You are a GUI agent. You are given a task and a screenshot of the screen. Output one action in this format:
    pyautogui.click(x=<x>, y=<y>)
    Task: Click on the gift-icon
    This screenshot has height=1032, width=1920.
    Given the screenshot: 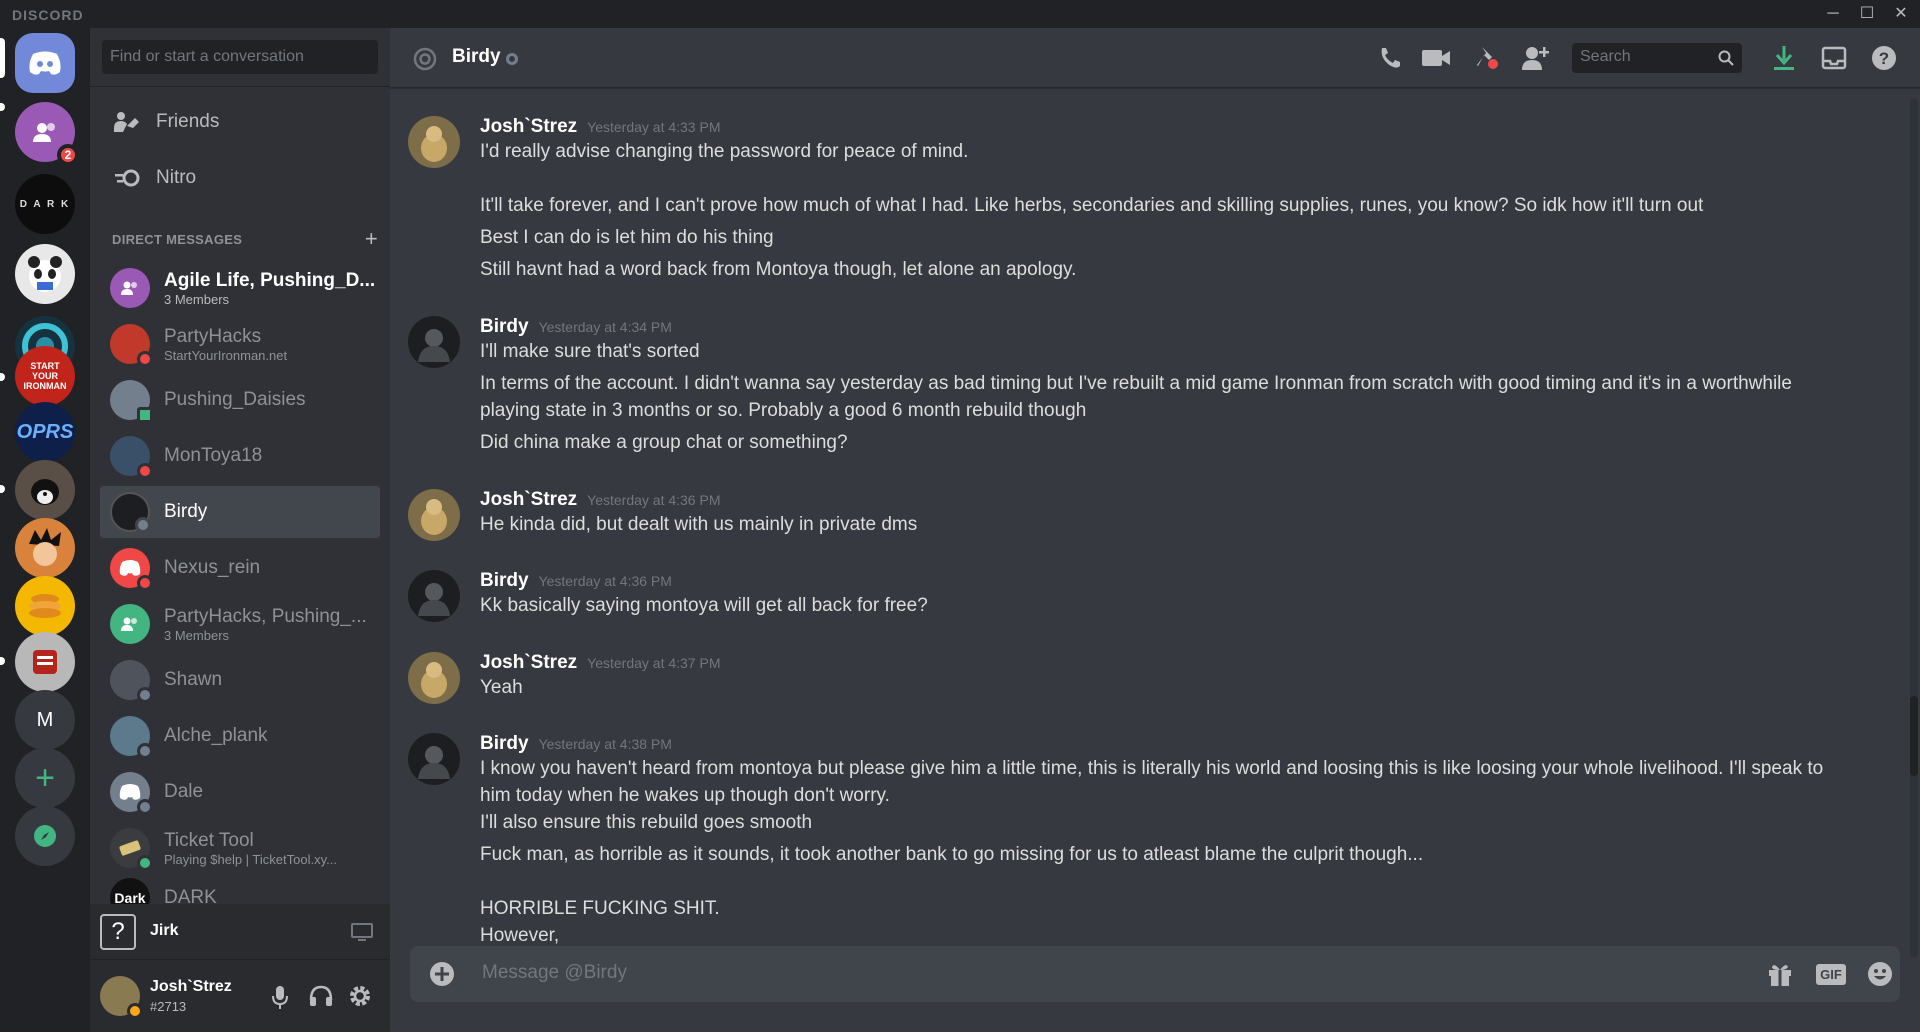 What is the action you would take?
    pyautogui.click(x=1780, y=975)
    